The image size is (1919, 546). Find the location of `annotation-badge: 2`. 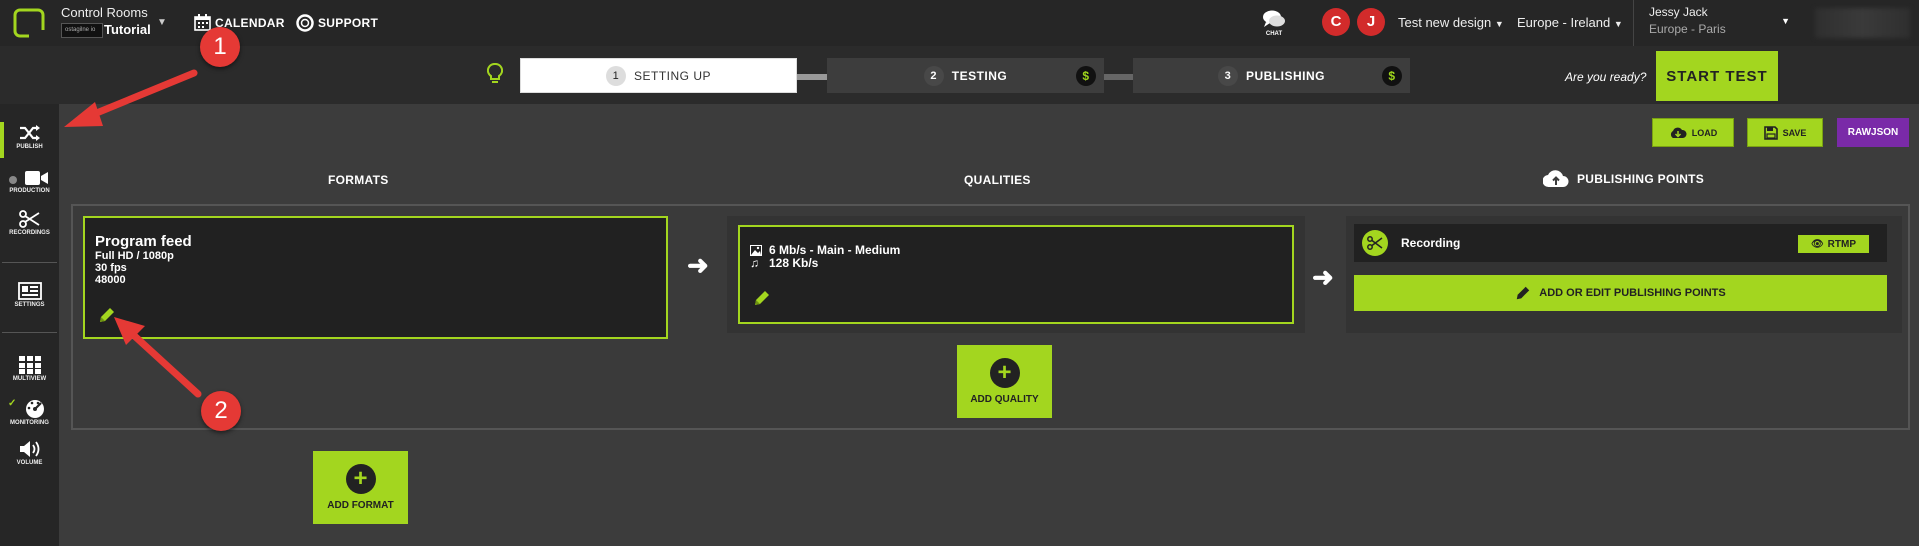

annotation-badge: 2 is located at coordinates (221, 411).